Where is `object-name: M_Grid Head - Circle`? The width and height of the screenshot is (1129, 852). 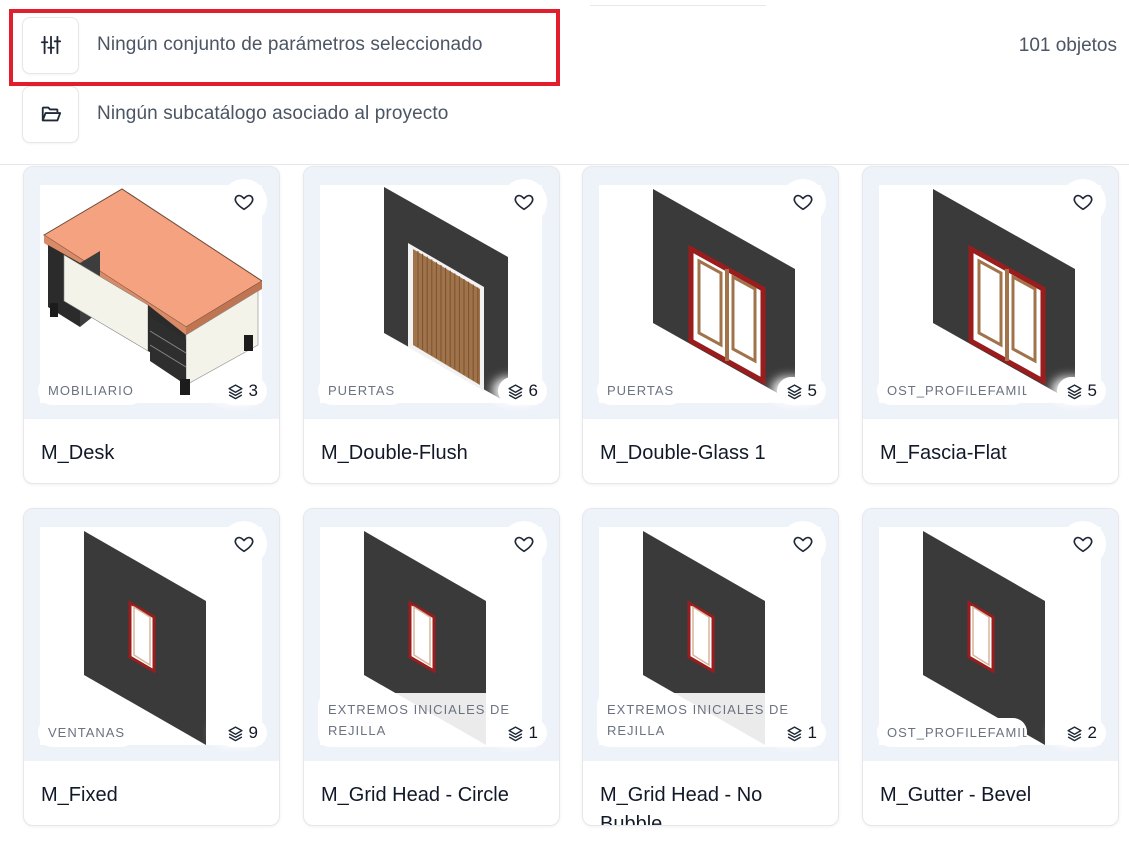
object-name: M_Grid Head - Circle is located at coordinates (415, 795).